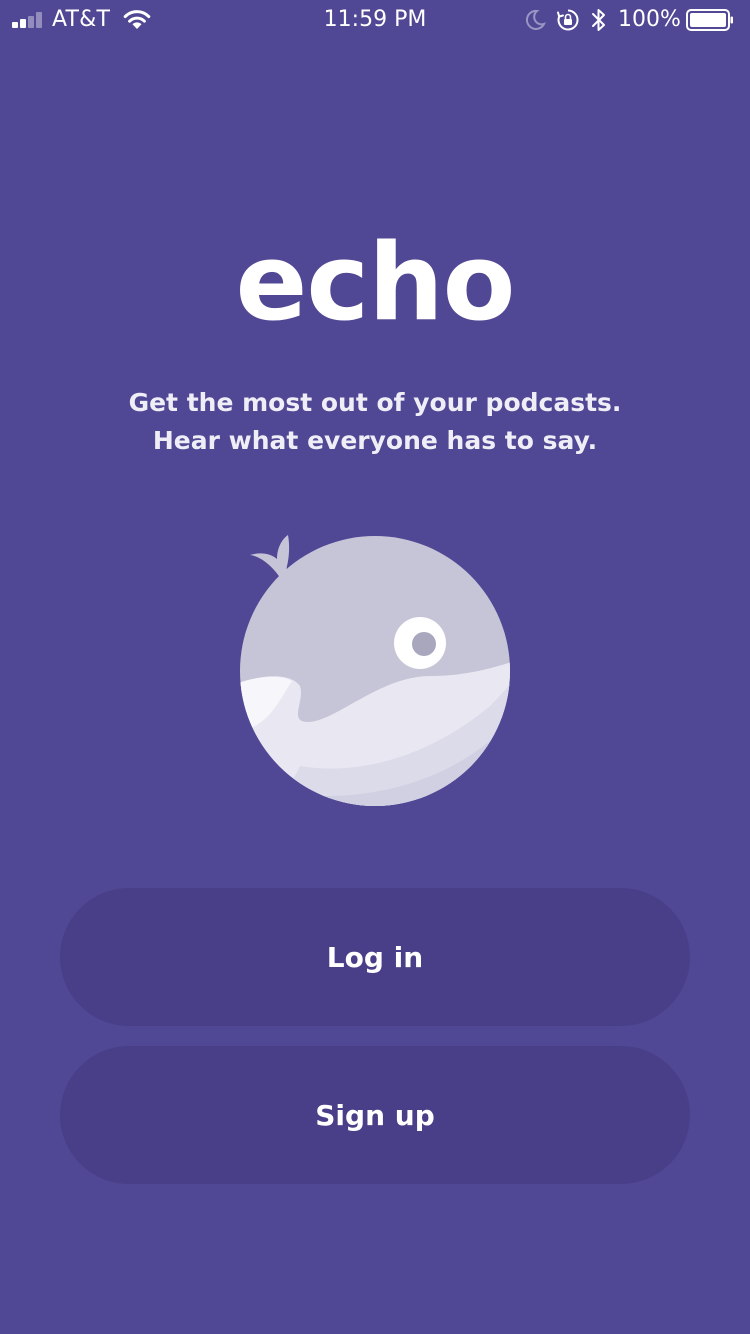 The height and width of the screenshot is (1334, 750). I want to click on battery-percent: 100%, so click(649, 19).